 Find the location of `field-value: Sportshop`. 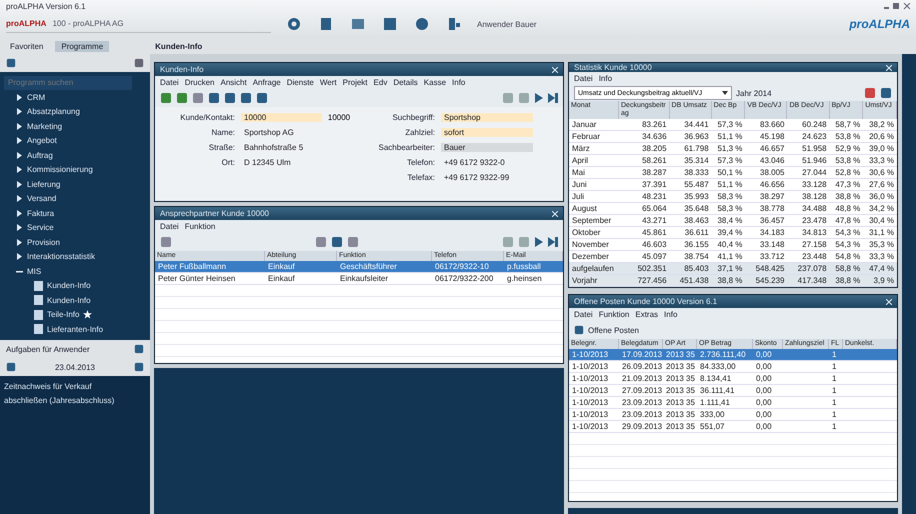

field-value: Sportshop is located at coordinates (487, 117).